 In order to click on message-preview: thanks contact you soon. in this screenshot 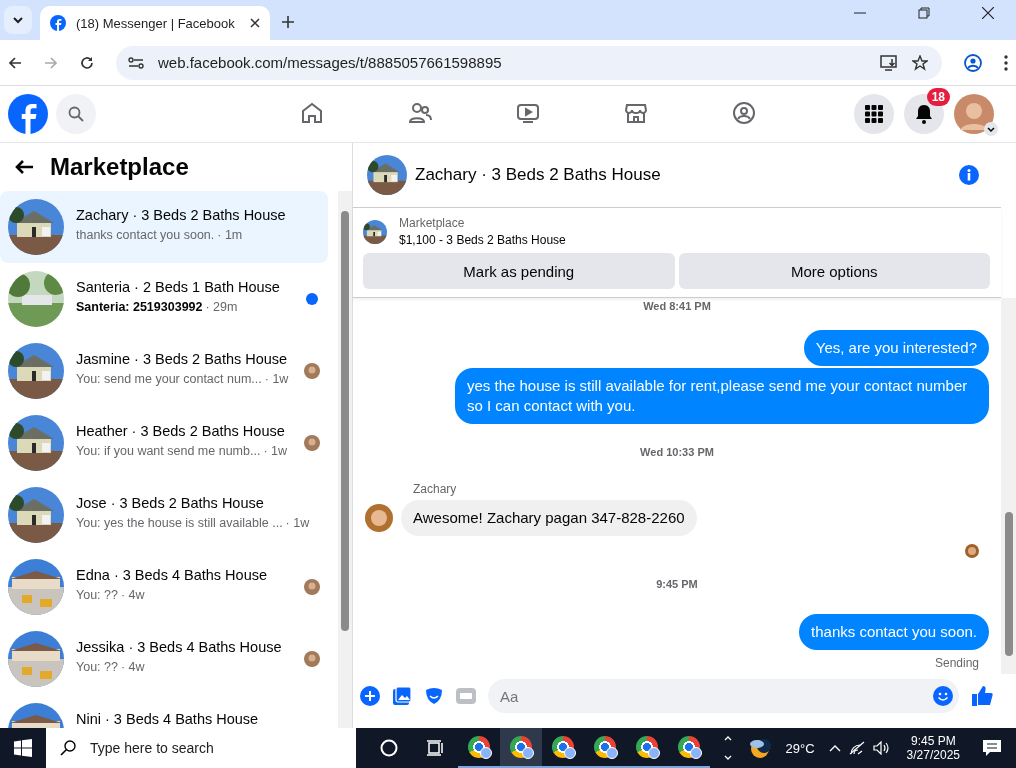, I will do `click(145, 235)`.